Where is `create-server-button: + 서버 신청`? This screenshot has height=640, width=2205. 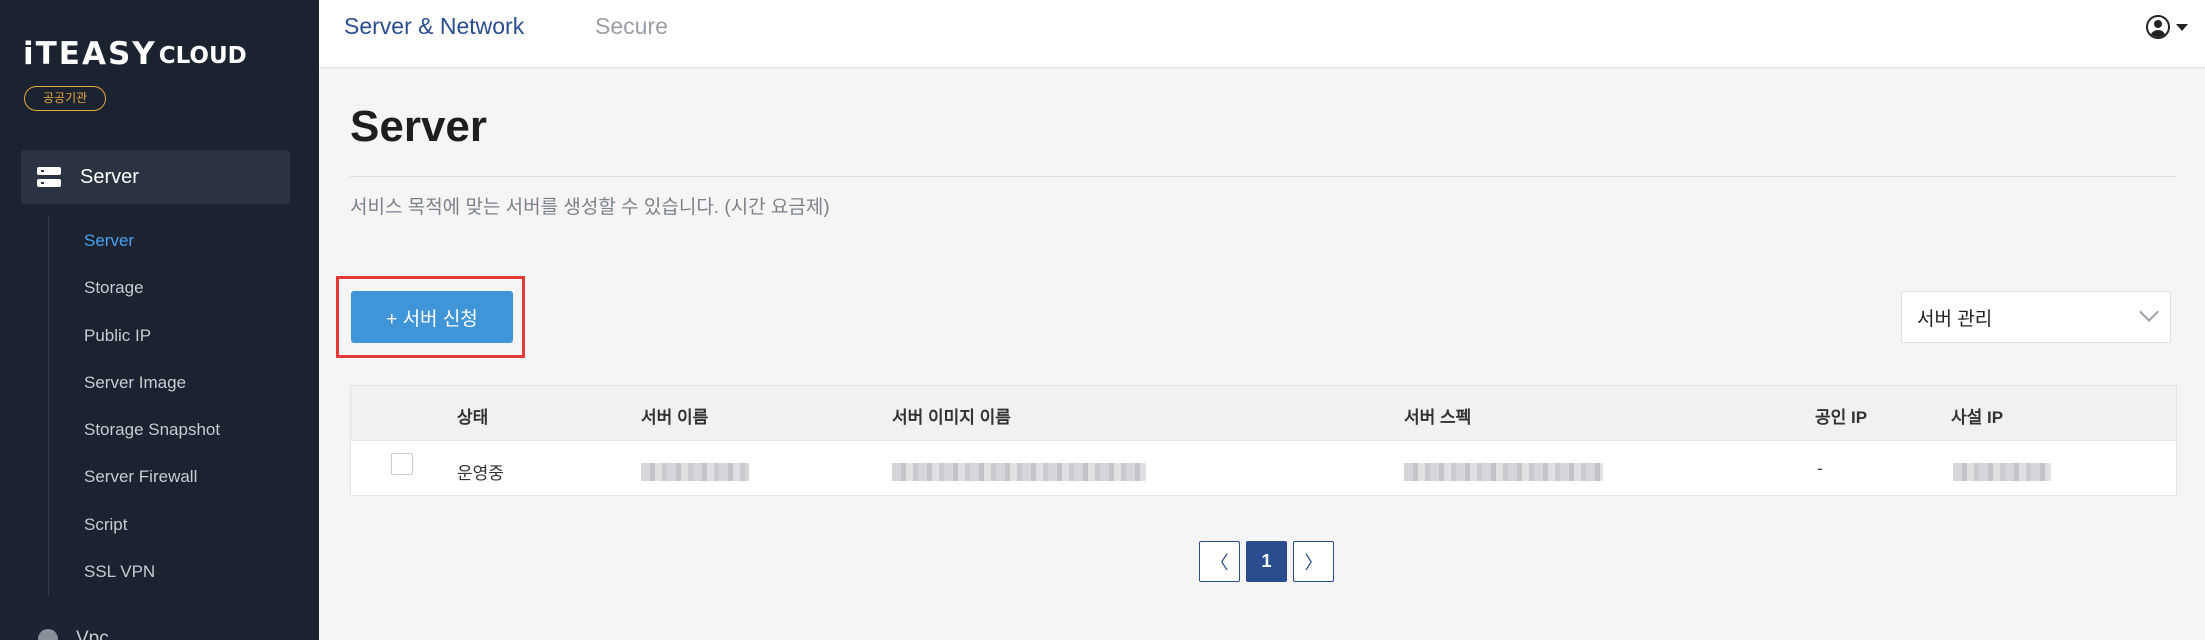 create-server-button: + 서버 신청 is located at coordinates (432, 317).